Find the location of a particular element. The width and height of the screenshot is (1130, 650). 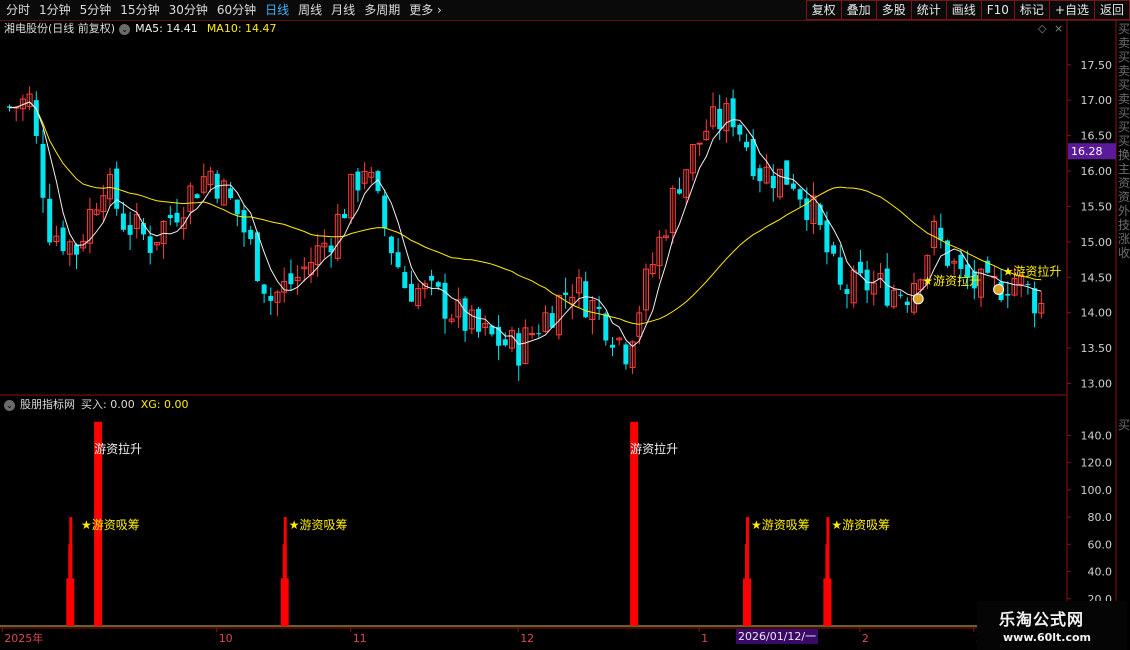

date-axis-label: 2025年 is located at coordinates (23, 638).